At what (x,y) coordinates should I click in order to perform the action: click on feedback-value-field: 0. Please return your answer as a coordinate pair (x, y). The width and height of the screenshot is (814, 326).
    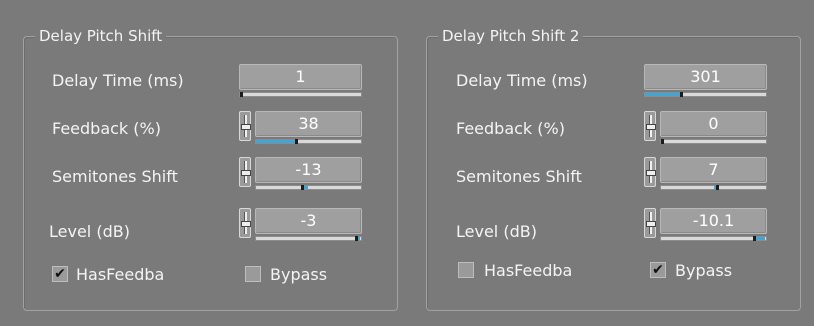
    Looking at the image, I should click on (713, 124).